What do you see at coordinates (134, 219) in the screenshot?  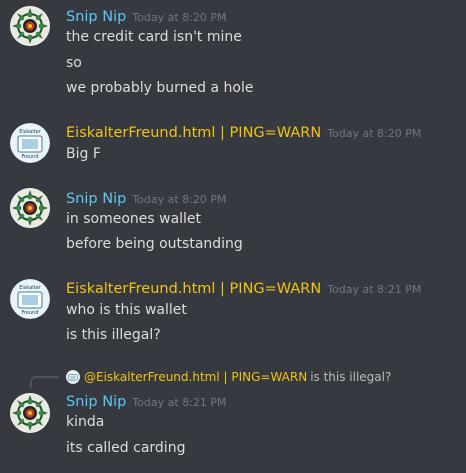 I see `message-text: in someones wallet` at bounding box center [134, 219].